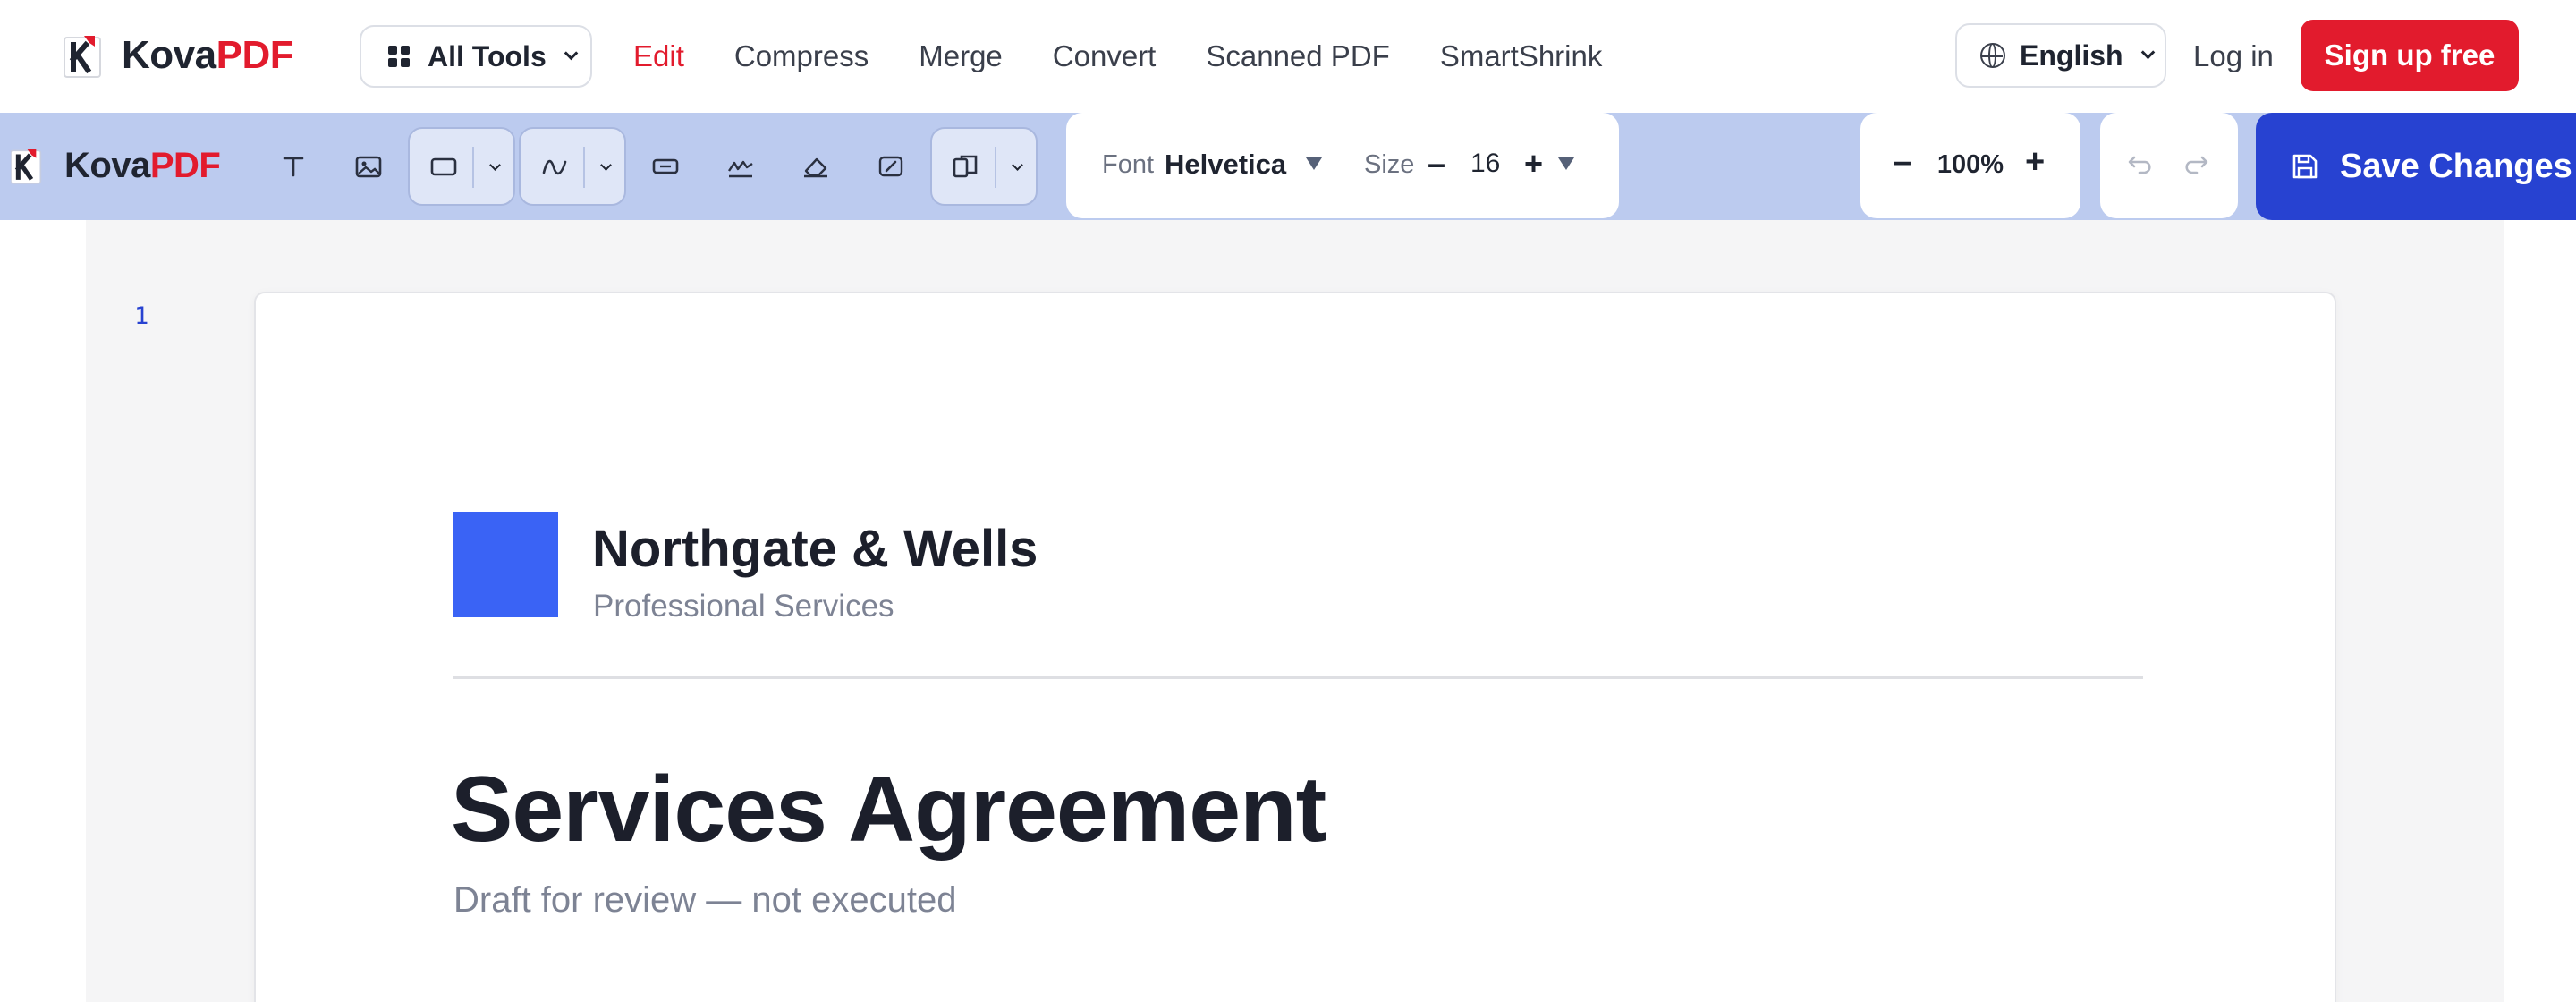 This screenshot has height=1002, width=2576. I want to click on globe-icon, so click(1992, 55).